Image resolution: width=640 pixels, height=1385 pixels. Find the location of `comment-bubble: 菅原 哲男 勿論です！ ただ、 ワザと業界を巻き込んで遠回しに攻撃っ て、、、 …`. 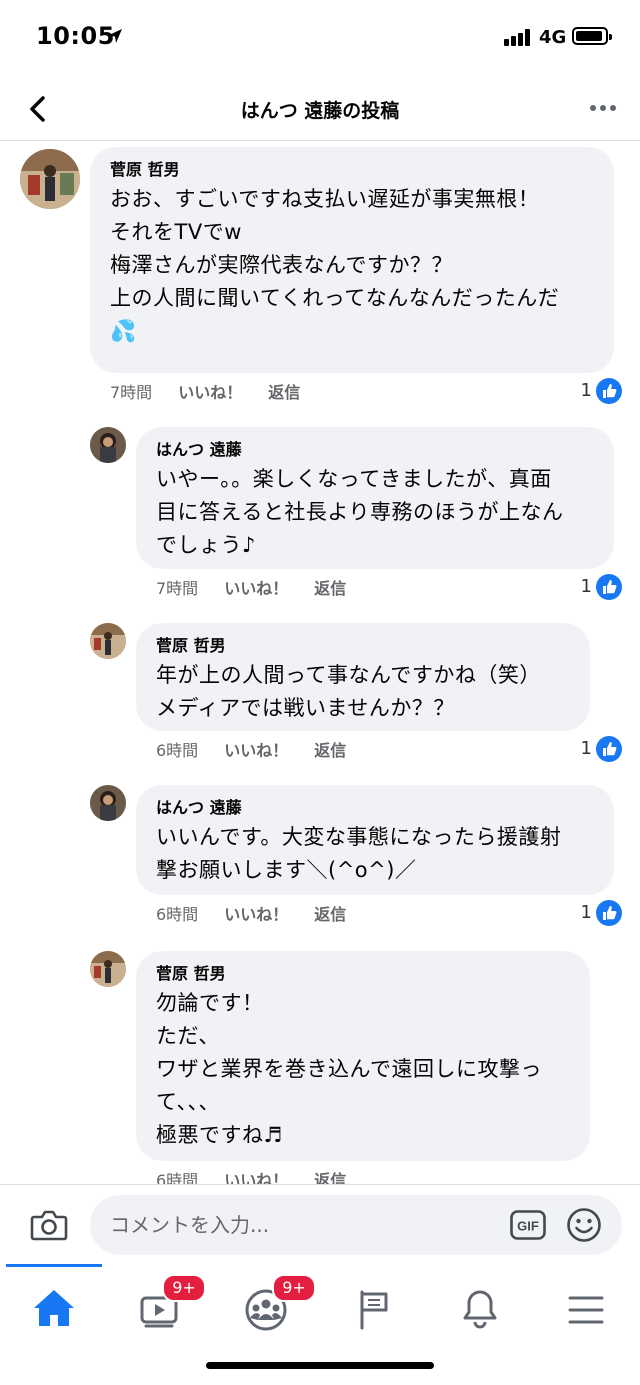

comment-bubble: 菅原 哲男 勿論です！ ただ、 ワザと業界を巻き込んで遠回しに攻撃っ て、、、 … is located at coordinates (363, 1056).